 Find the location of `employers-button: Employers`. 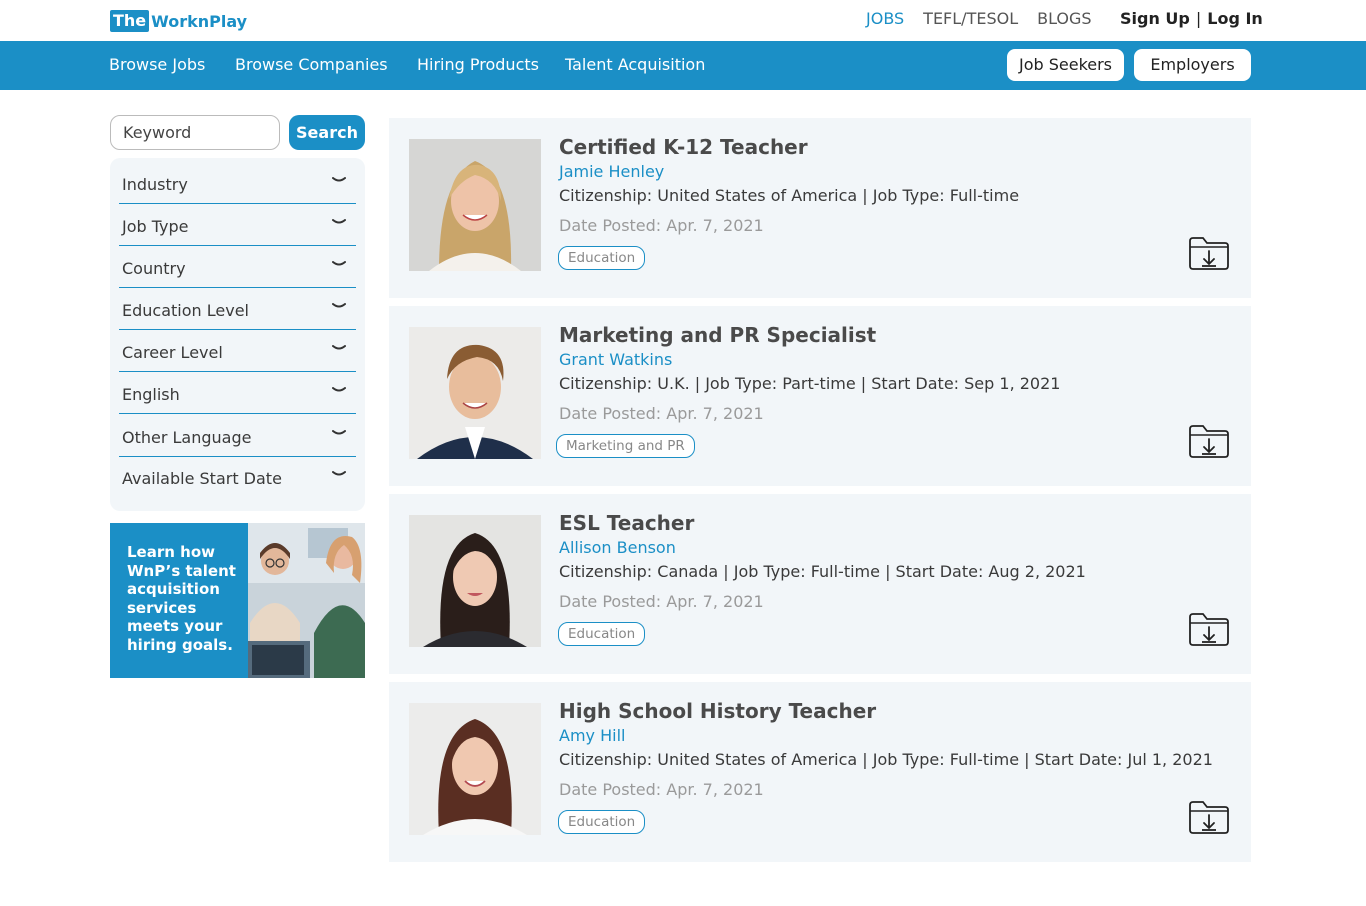

employers-button: Employers is located at coordinates (1192, 65).